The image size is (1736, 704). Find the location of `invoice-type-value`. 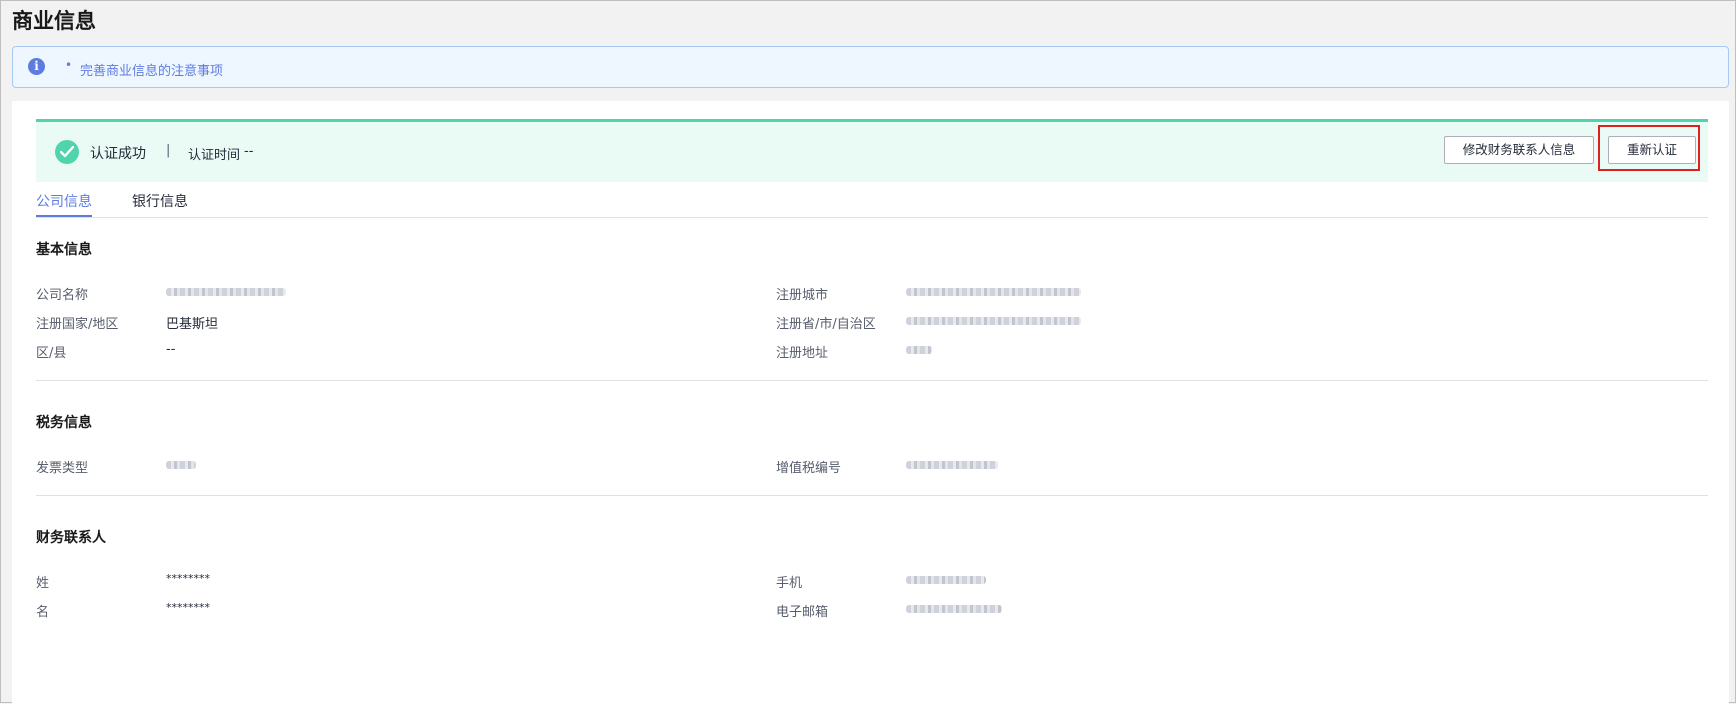

invoice-type-value is located at coordinates (181, 465).